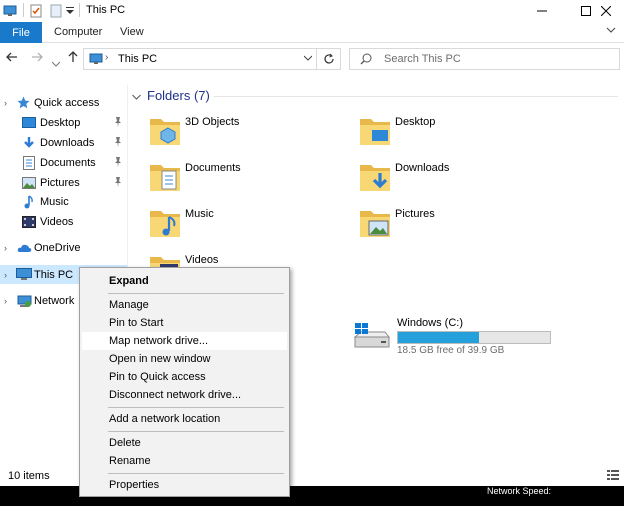 The height and width of the screenshot is (506, 624). What do you see at coordinates (613, 476) in the screenshot?
I see `details-view-icon` at bounding box center [613, 476].